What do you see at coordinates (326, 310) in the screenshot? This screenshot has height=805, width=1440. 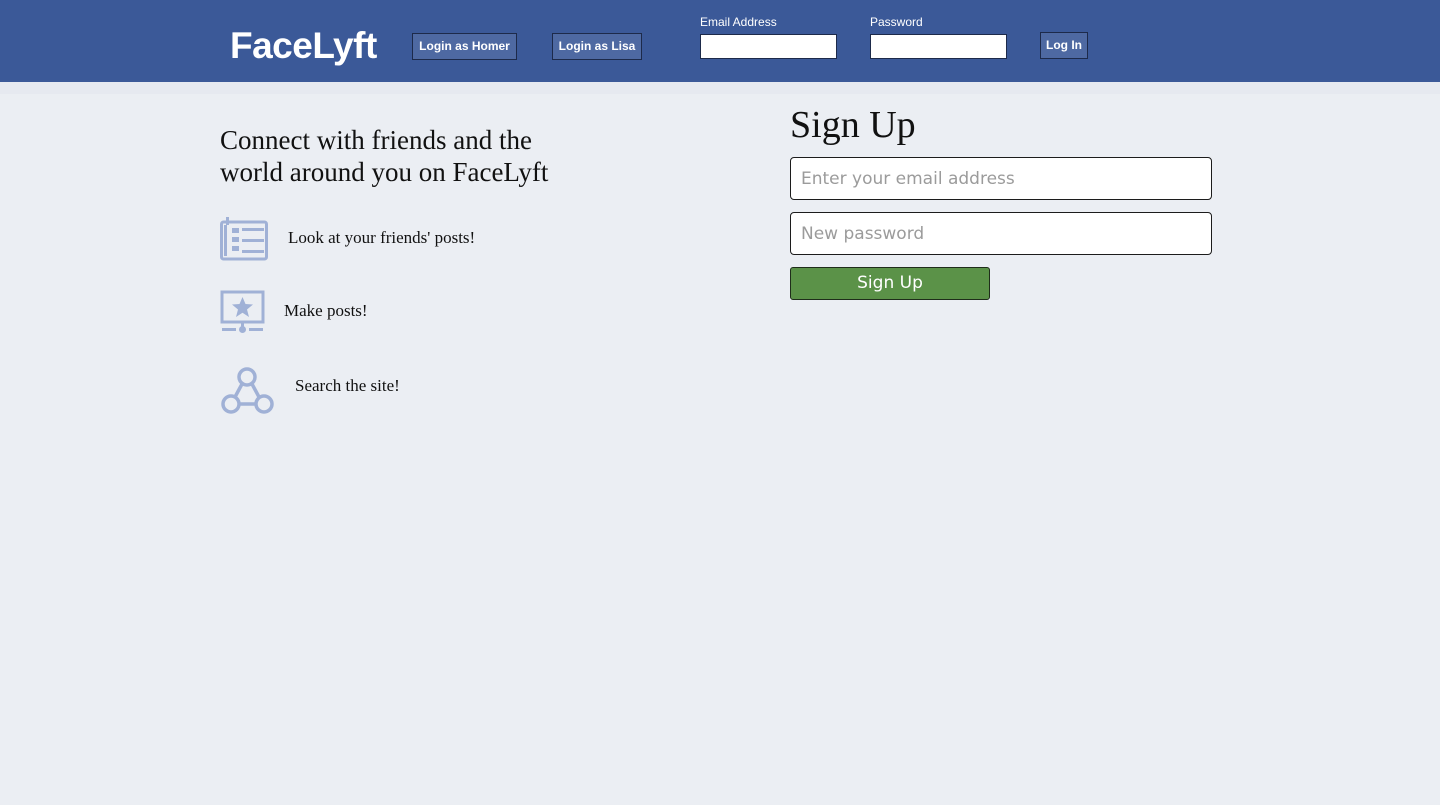 I see `feature-make-posts-text: Make posts!` at bounding box center [326, 310].